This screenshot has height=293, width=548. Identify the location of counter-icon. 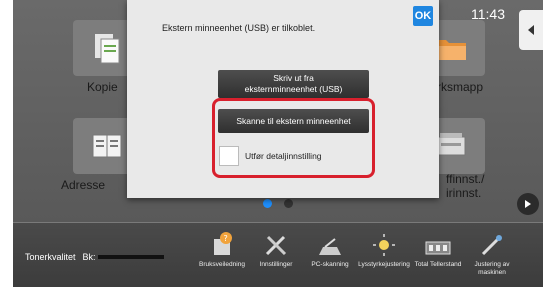
(438, 248).